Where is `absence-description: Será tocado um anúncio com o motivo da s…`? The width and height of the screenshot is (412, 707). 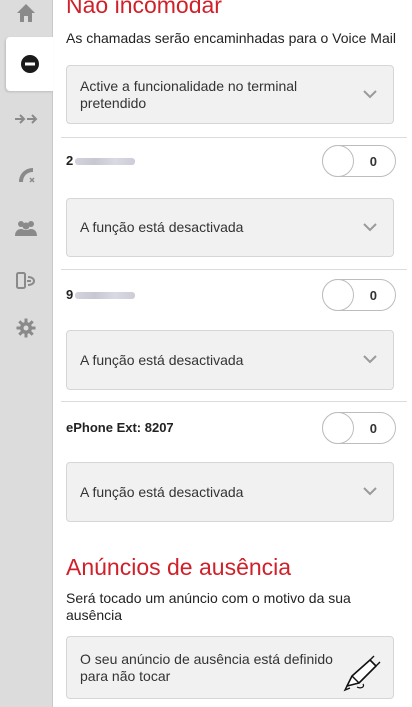
absence-description: Será tocado um anúncio com o motivo da s… is located at coordinates (208, 606).